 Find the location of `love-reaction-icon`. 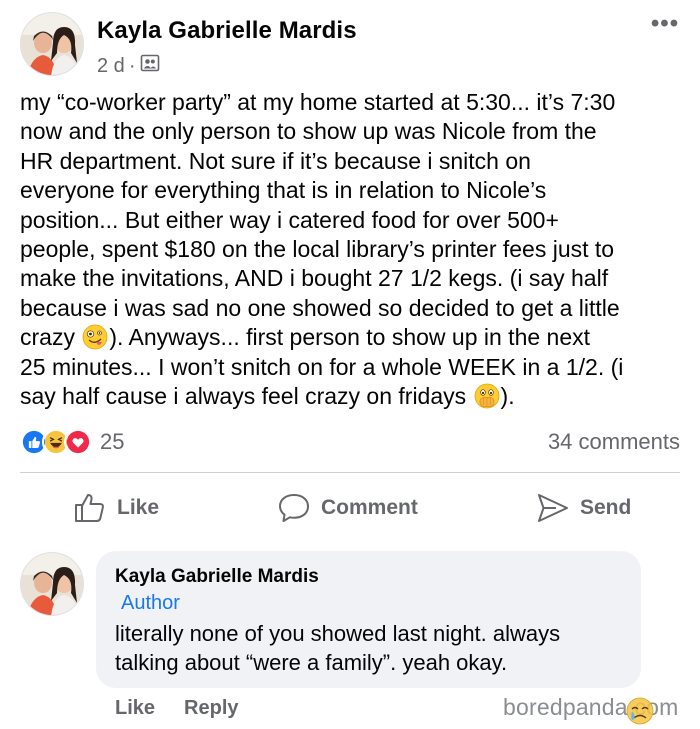

love-reaction-icon is located at coordinates (78, 442).